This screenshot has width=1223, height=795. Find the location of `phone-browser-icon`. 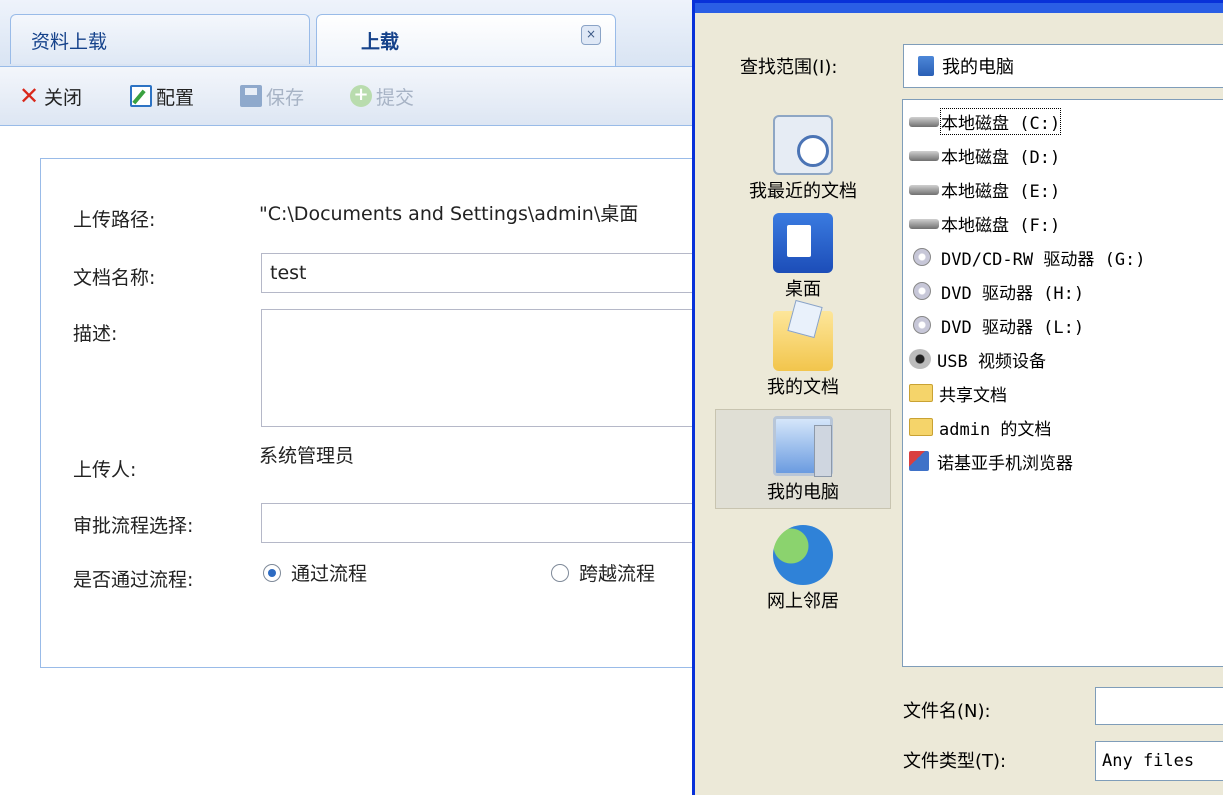

phone-browser-icon is located at coordinates (919, 461).